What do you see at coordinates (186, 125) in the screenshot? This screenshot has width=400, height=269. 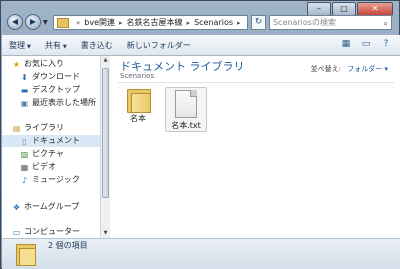 I see `file-name: 名本.txt` at bounding box center [186, 125].